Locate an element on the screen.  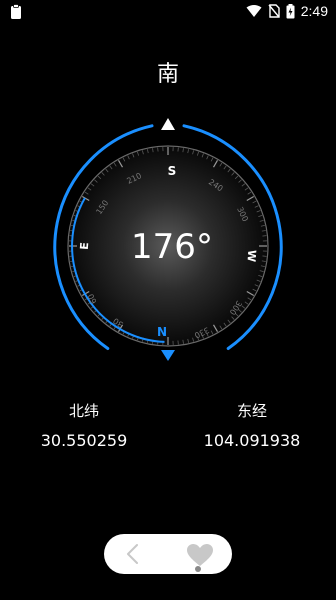
bottom-action-bar is located at coordinates (168, 554).